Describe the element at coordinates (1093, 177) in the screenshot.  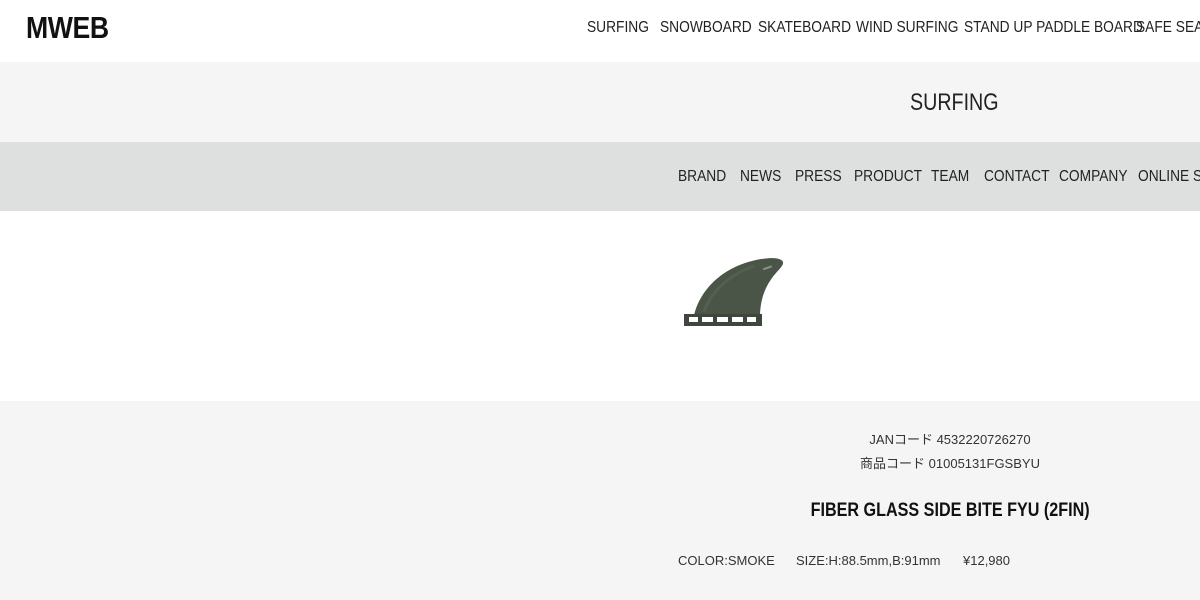
I see `subnav-item-company: COMPANY` at that location.